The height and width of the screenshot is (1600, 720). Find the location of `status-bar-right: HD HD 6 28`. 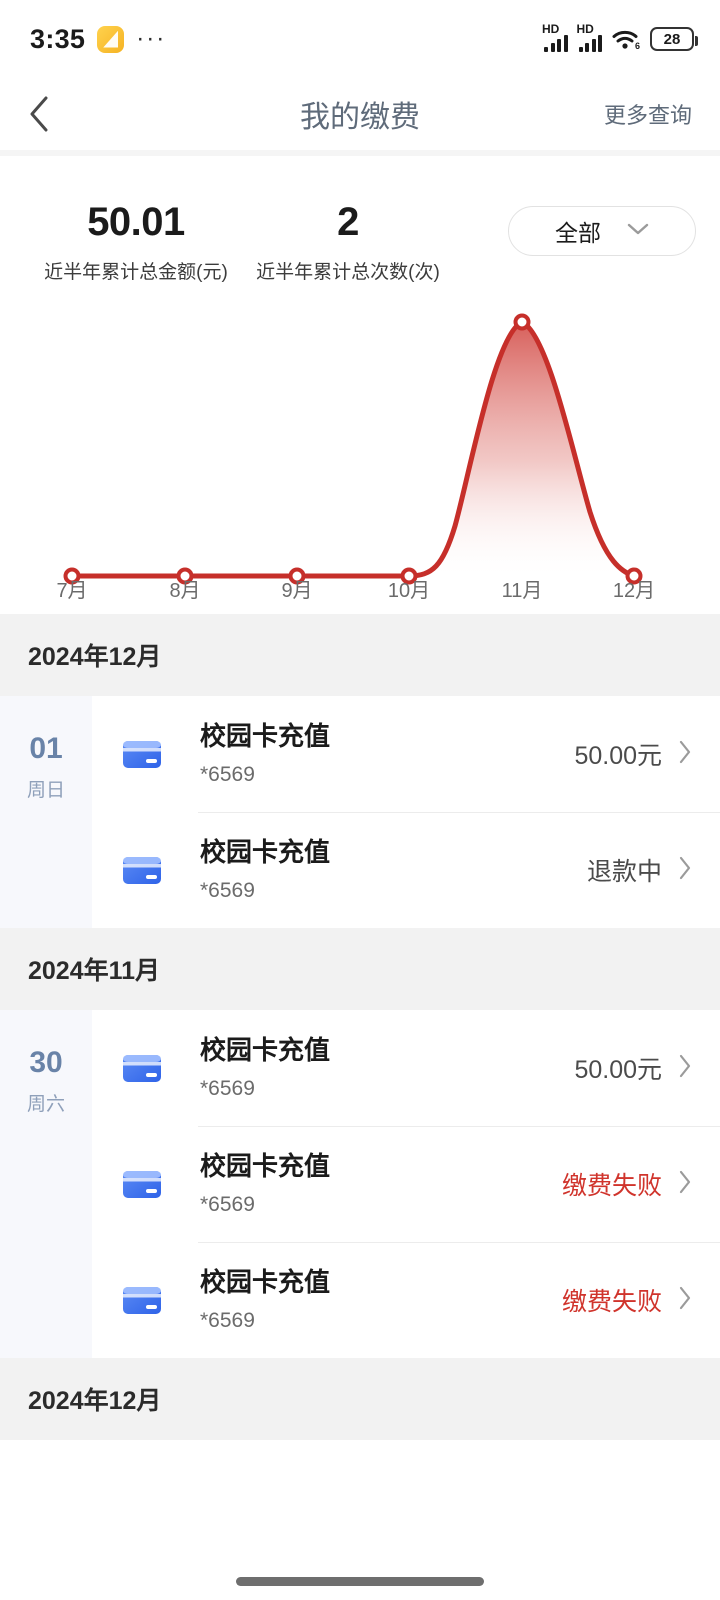

status-bar-right: HD HD 6 28 is located at coordinates (620, 37).